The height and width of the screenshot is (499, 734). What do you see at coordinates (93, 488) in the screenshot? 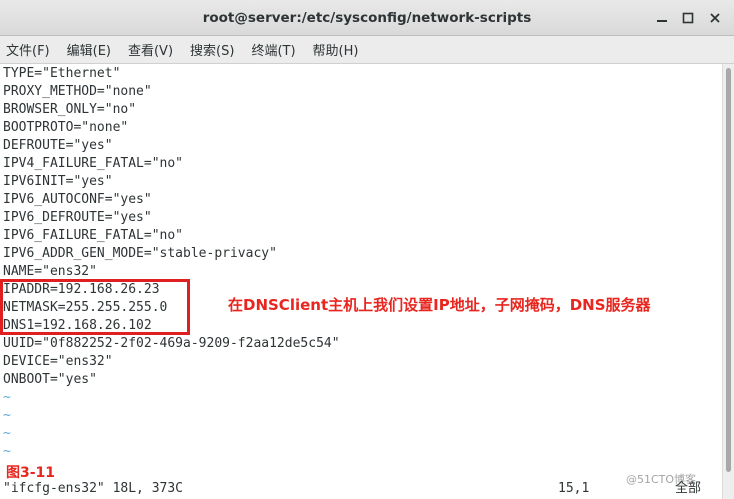
I see `status-file-info: "ifcfg-ens32" 18L, 373C` at bounding box center [93, 488].